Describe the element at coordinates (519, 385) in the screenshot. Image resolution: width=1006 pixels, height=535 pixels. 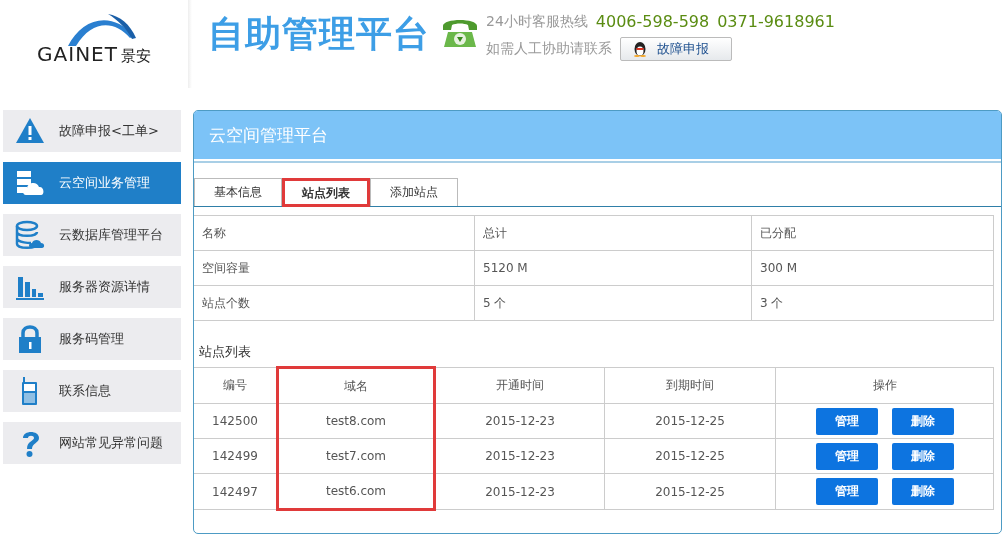
I see `column-header: 开通时间` at that location.